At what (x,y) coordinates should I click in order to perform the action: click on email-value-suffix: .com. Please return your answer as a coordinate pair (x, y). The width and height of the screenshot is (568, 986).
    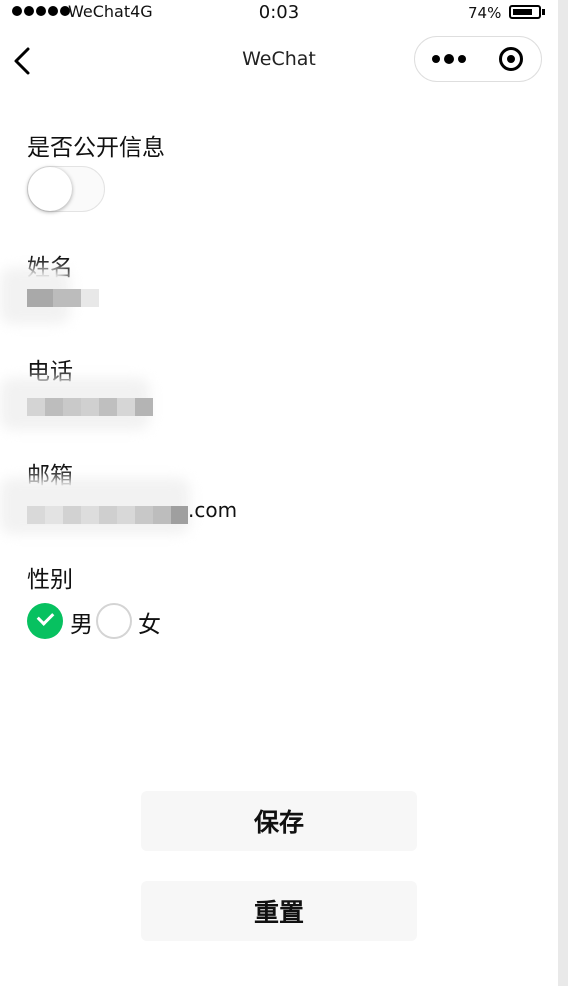
    Looking at the image, I should click on (213, 510).